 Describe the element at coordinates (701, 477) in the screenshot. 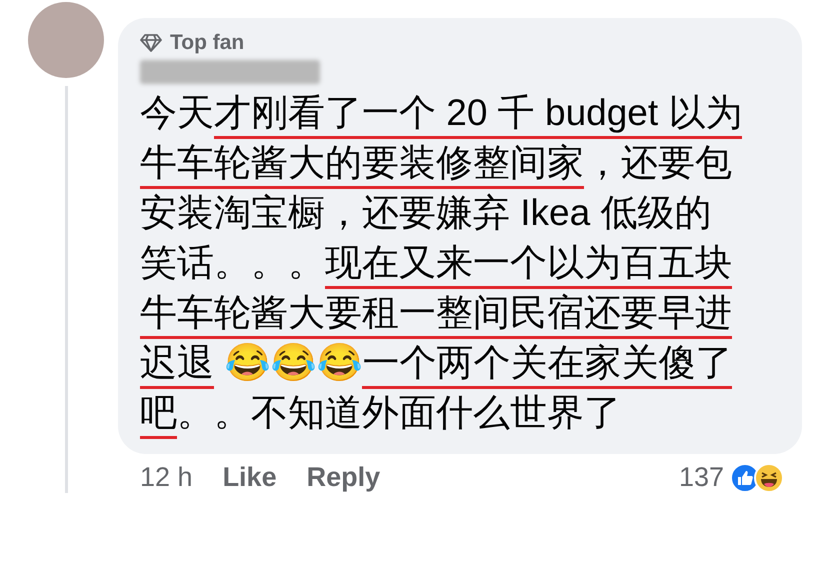

I see `reaction-count: 137` at that location.